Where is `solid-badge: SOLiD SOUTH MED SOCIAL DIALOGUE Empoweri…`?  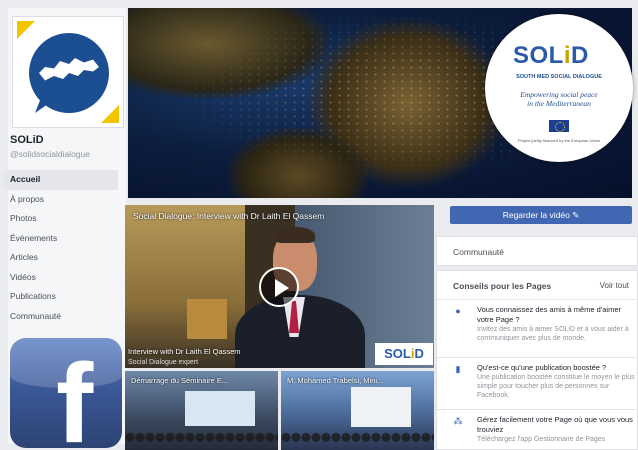
solid-badge: SOLiD SOUTH MED SOCIAL DIALOGUE Empoweri… is located at coordinates (559, 88).